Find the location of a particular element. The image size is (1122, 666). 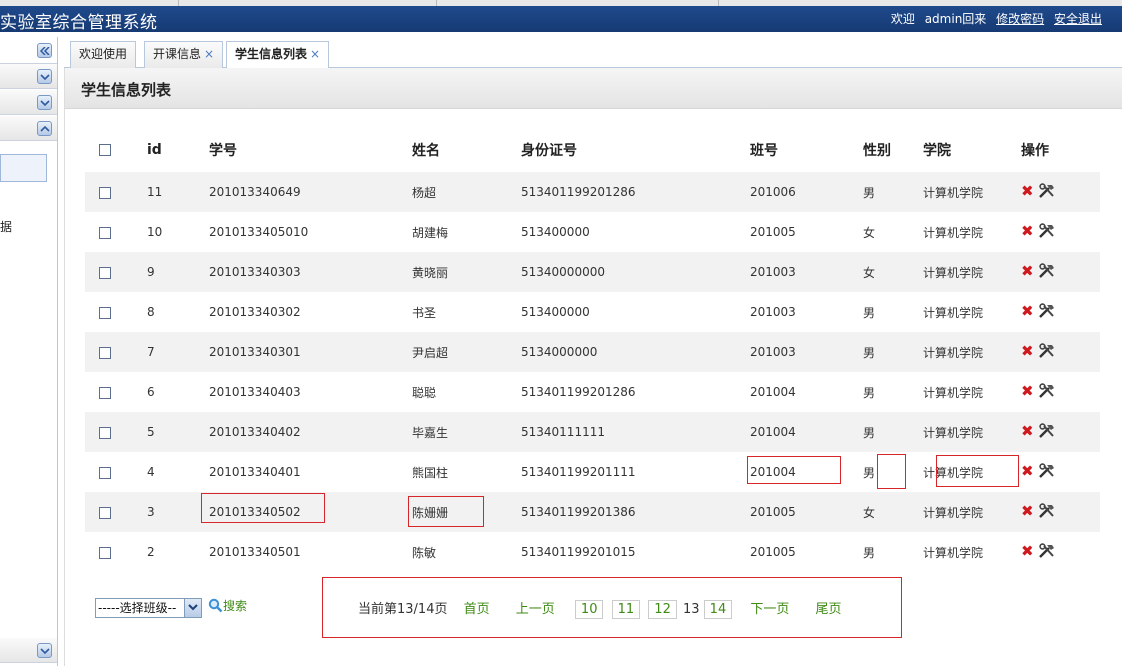

tab-label: 学生信息列表 is located at coordinates (271, 54).